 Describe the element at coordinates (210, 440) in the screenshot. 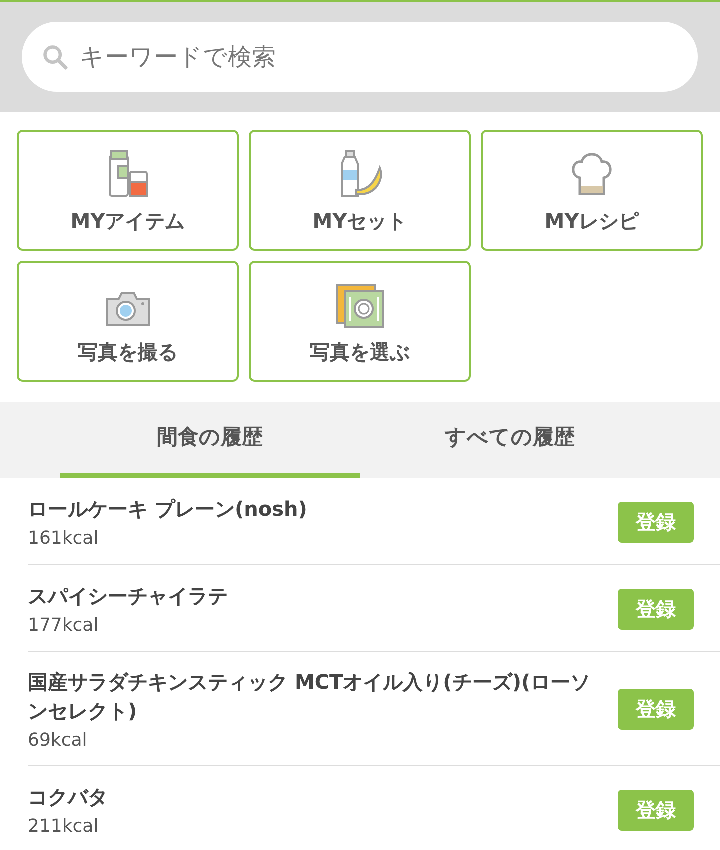

I see `history-tab: 間食の履歴` at that location.